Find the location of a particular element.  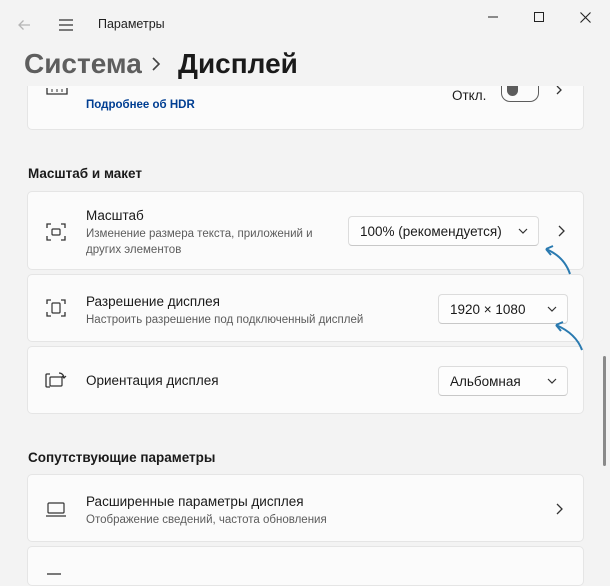

close-button is located at coordinates (585, 17).